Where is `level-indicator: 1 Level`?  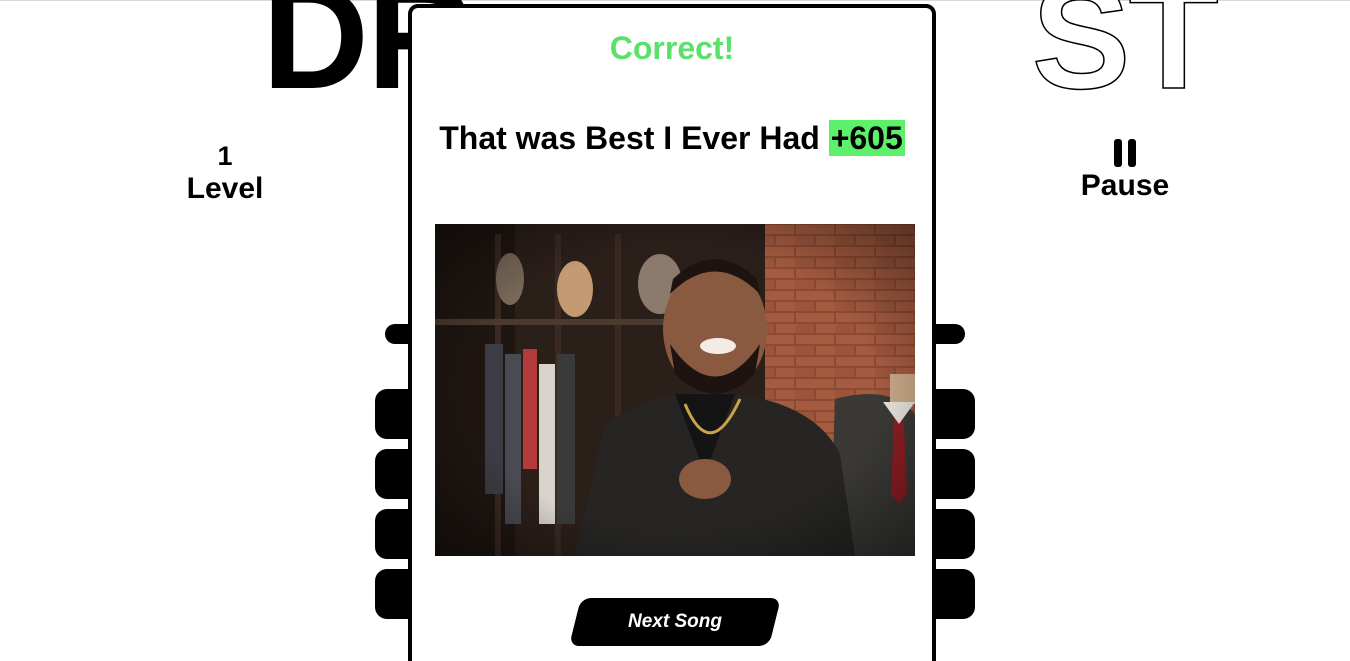 level-indicator: 1 Level is located at coordinates (225, 173).